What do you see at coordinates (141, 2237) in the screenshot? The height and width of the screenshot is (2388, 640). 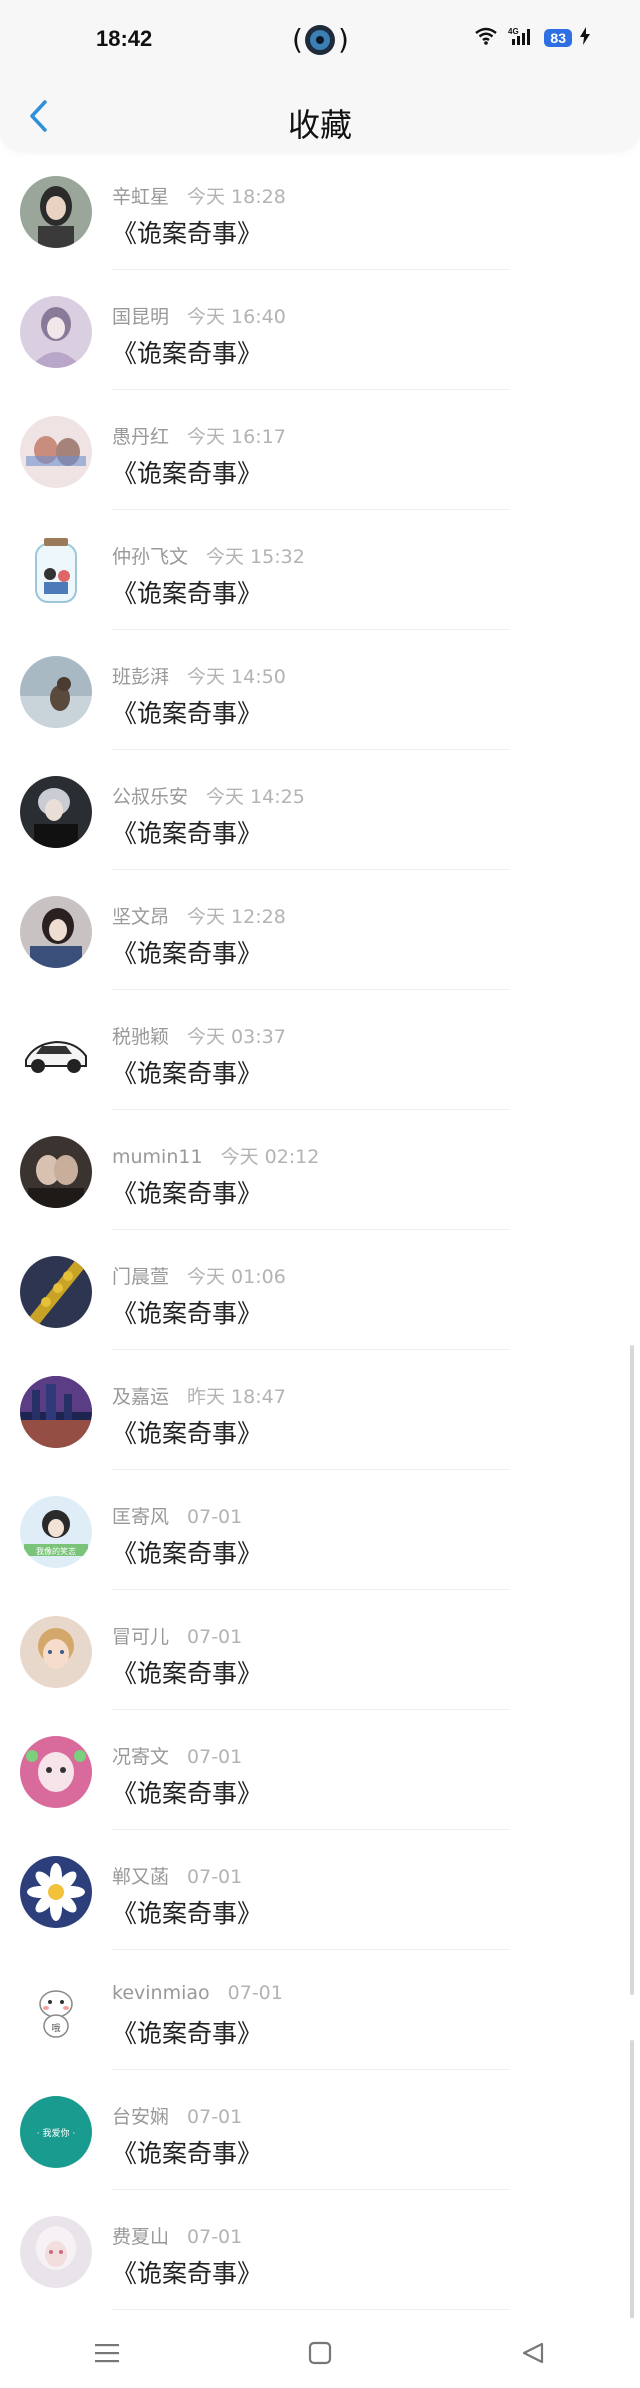 I see `user-name: 费夏山` at bounding box center [141, 2237].